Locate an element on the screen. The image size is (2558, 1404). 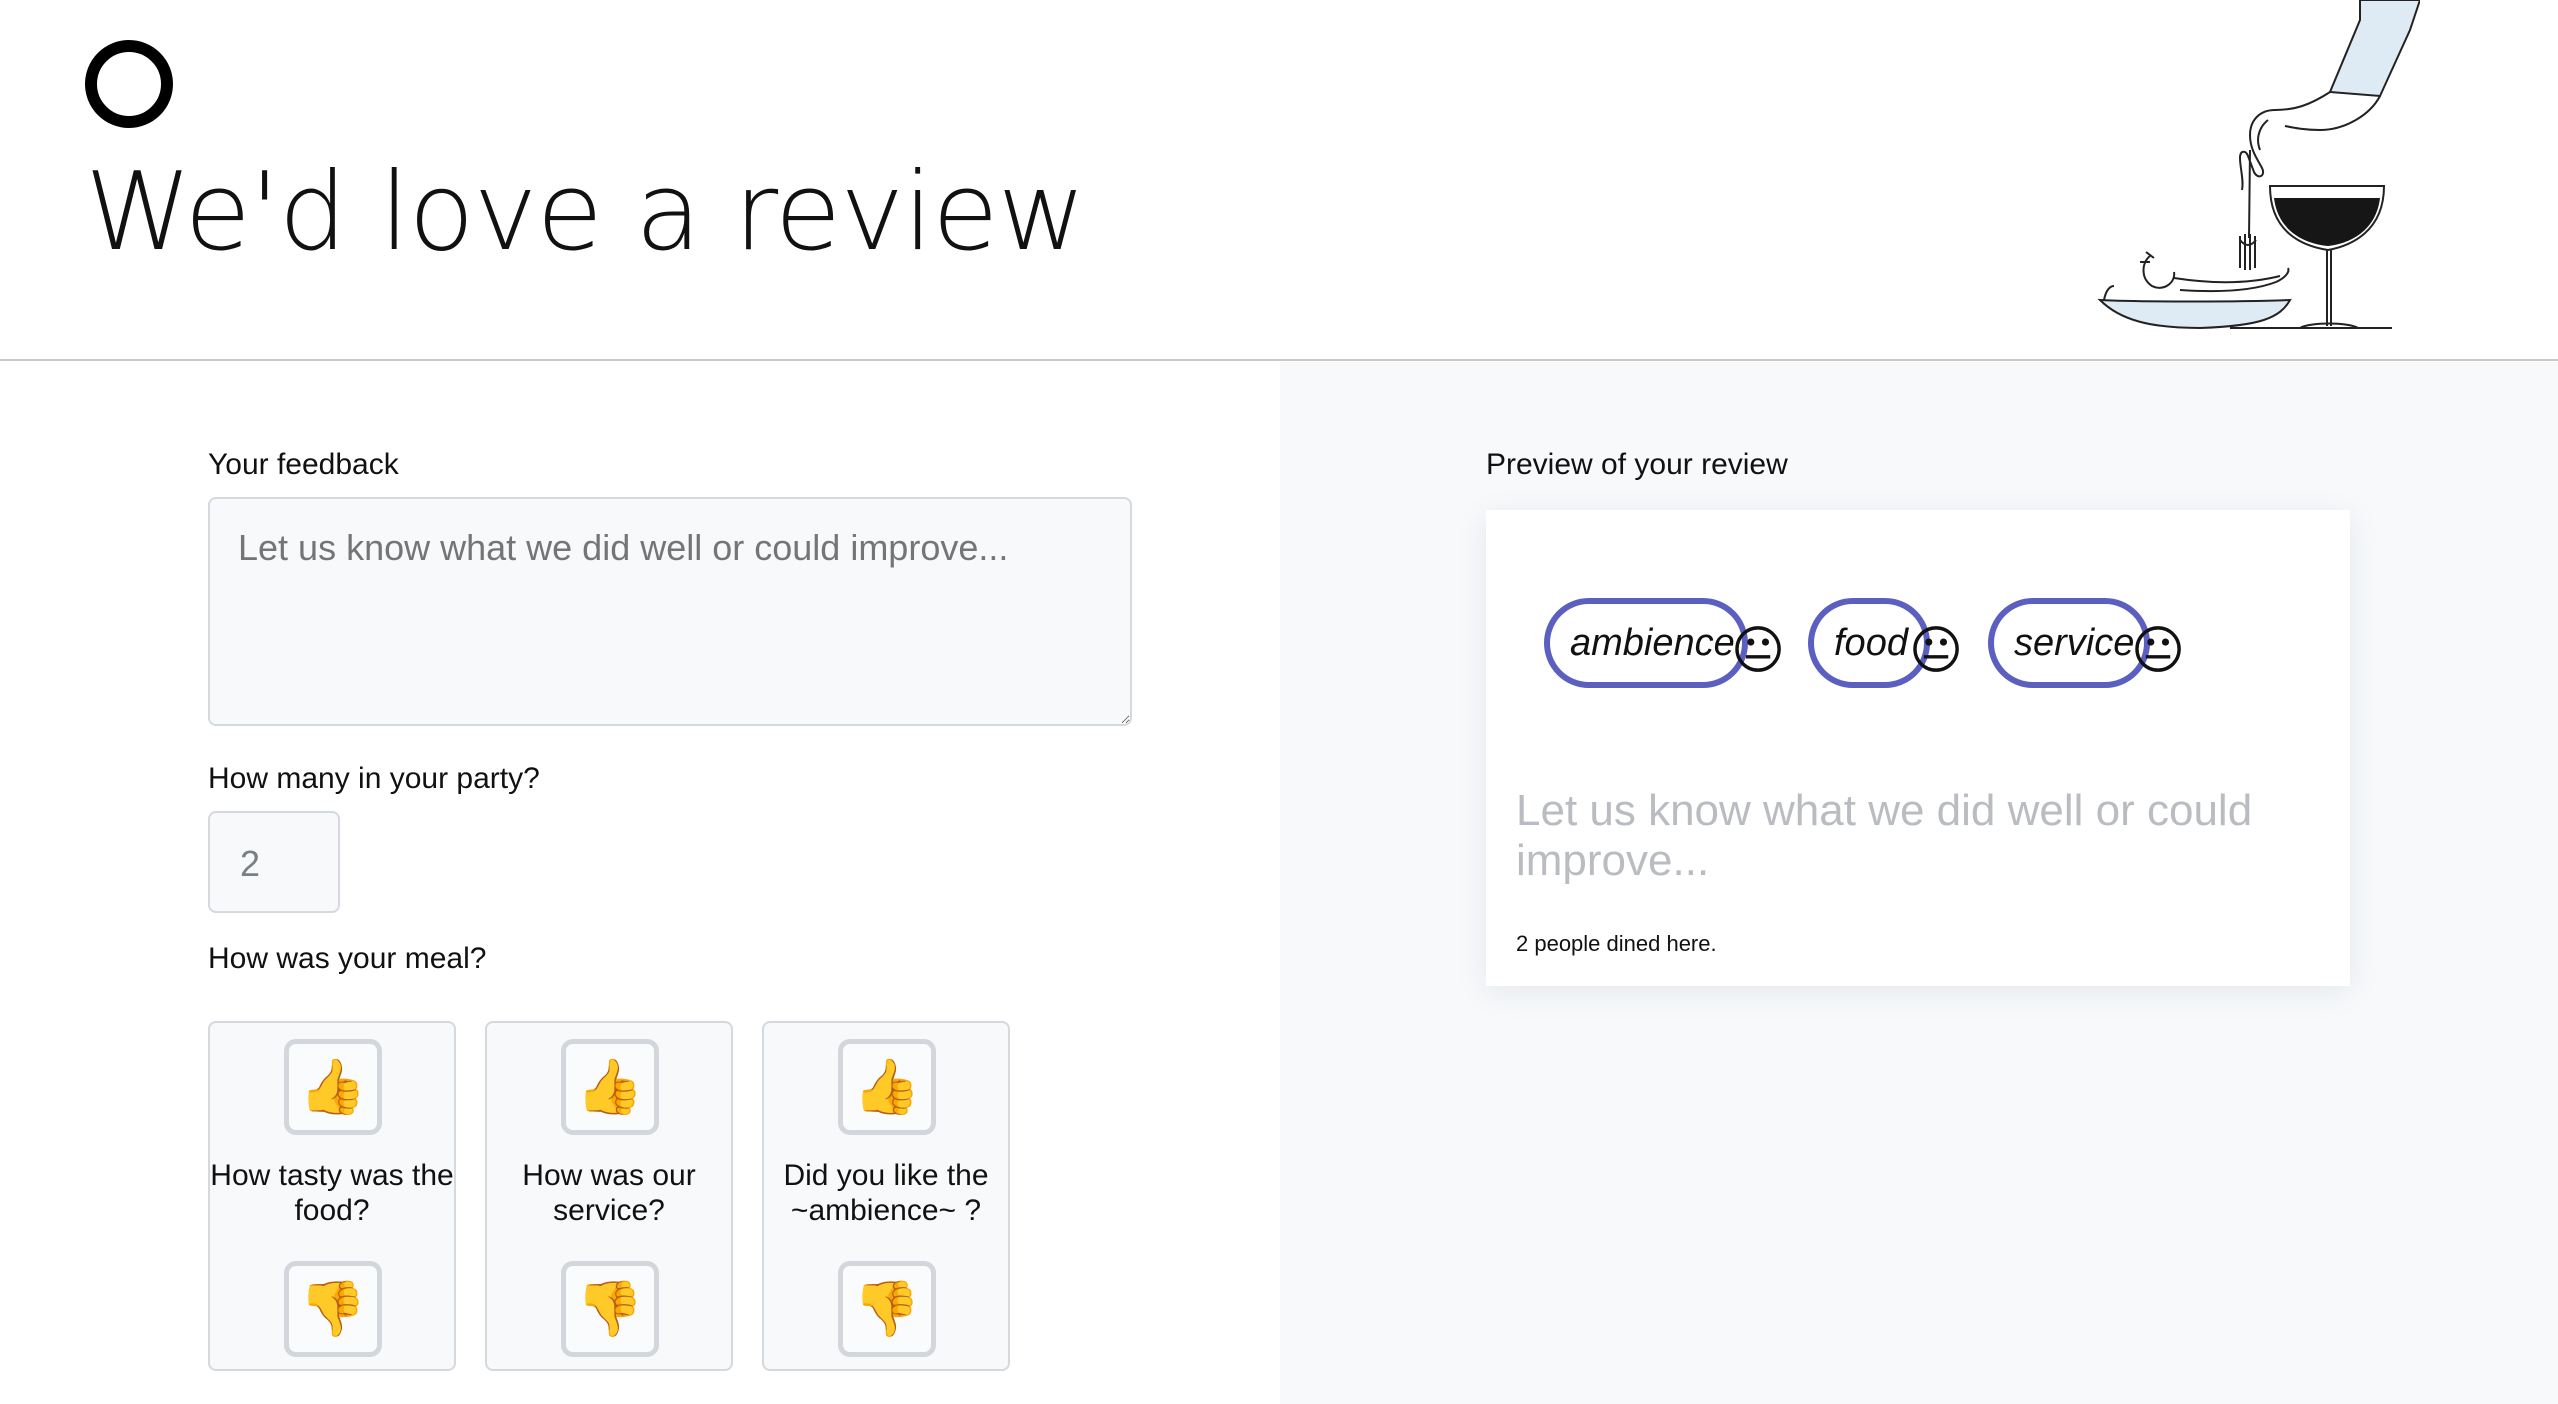
ambience-rating-card: 👍 Did you like the ~ambience~ ? 👎 is located at coordinates (886, 1196).